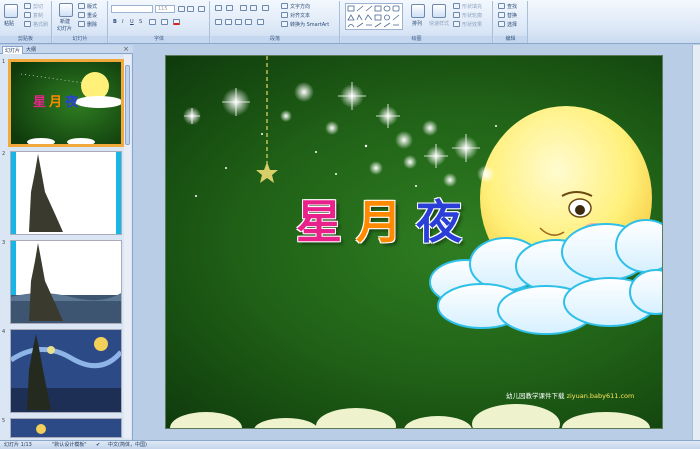 The height and width of the screenshot is (449, 700). What do you see at coordinates (260, 22) in the screenshot?
I see `columns-icon` at bounding box center [260, 22].